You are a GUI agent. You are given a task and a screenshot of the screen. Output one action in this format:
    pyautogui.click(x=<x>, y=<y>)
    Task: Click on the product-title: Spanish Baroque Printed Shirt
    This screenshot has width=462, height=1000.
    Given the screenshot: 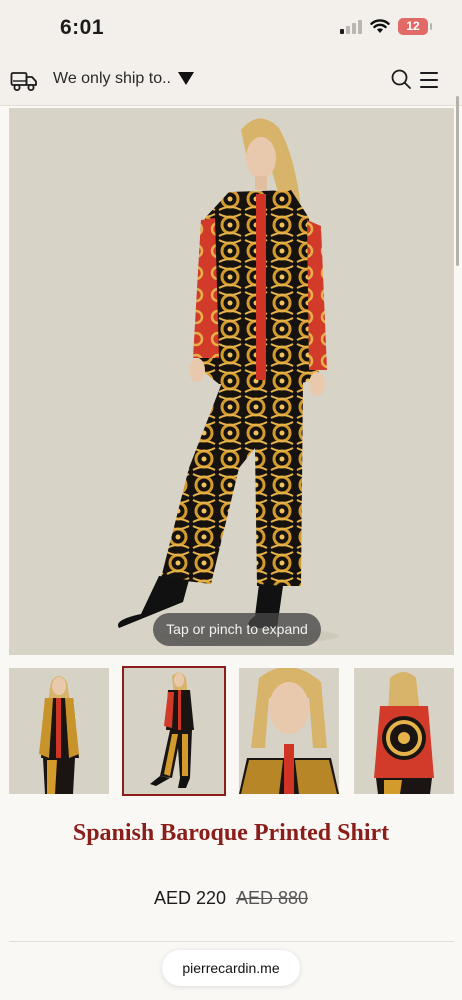 What is the action you would take?
    pyautogui.click(x=231, y=833)
    